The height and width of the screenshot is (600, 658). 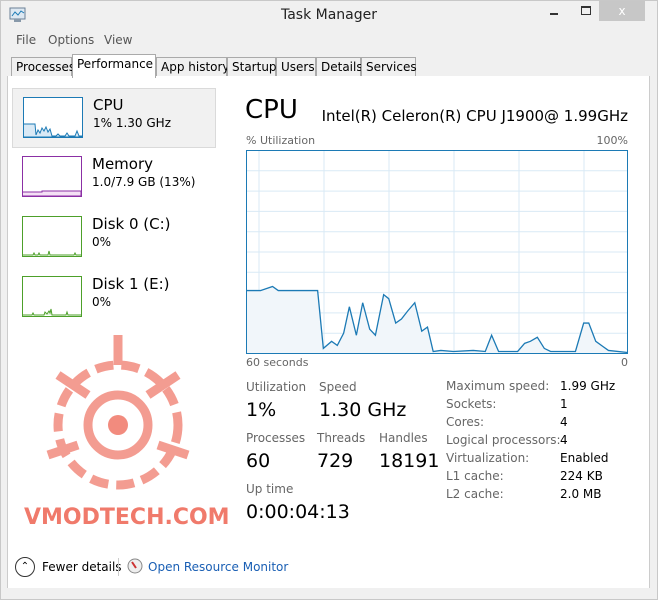 What do you see at coordinates (127, 517) in the screenshot?
I see `watermark-text: VMODTECH.COM` at bounding box center [127, 517].